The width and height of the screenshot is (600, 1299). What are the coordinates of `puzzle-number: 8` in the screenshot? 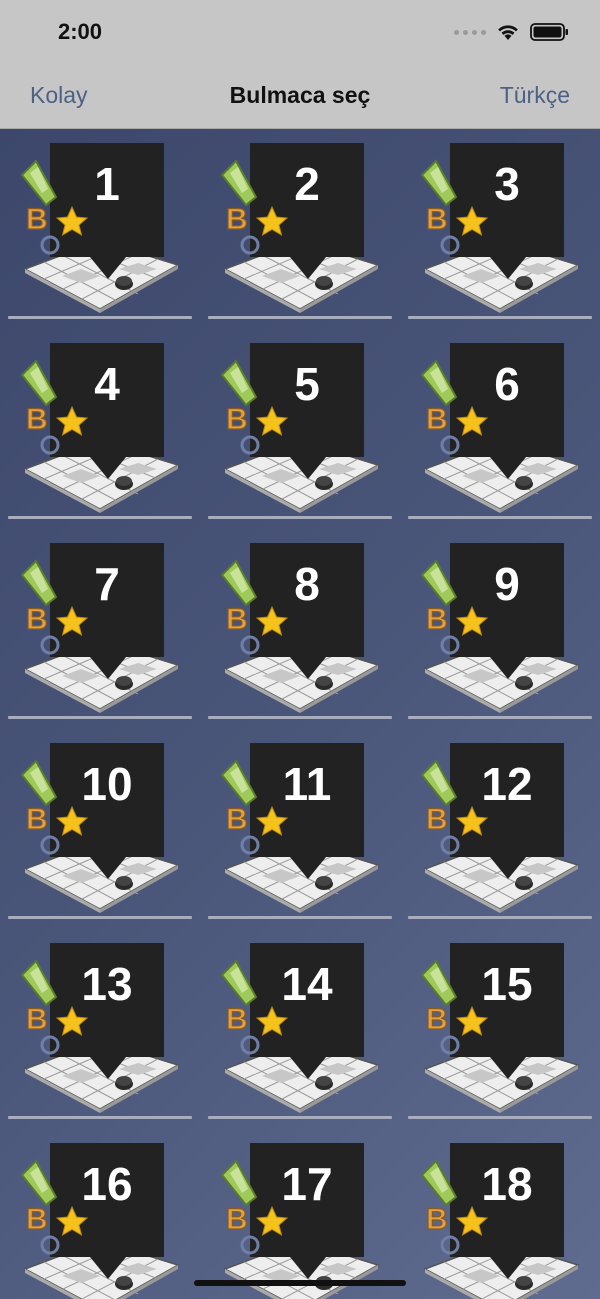 It's located at (307, 584).